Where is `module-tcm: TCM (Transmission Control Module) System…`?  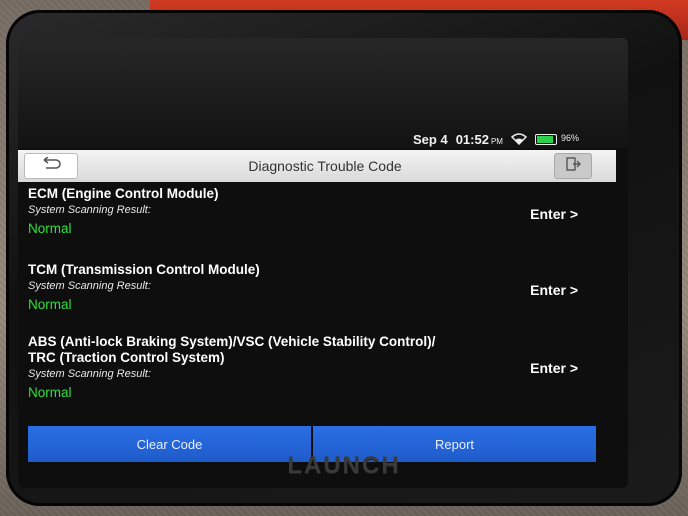 module-tcm: TCM (Transmission Control Module) System… is located at coordinates (318, 287).